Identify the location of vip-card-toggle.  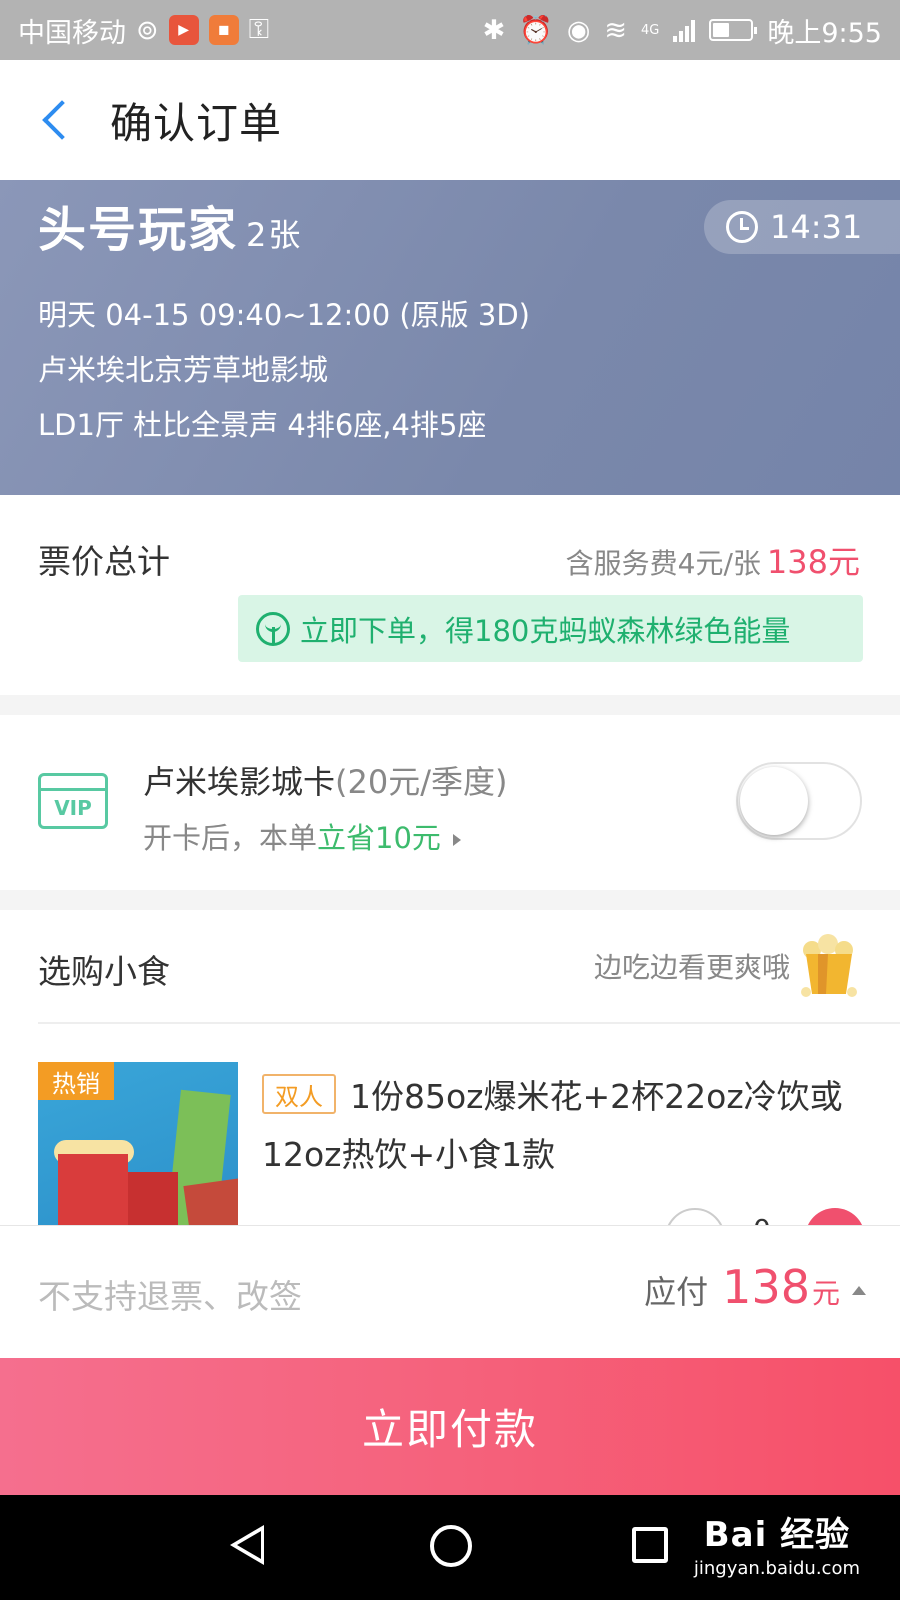
(799, 801).